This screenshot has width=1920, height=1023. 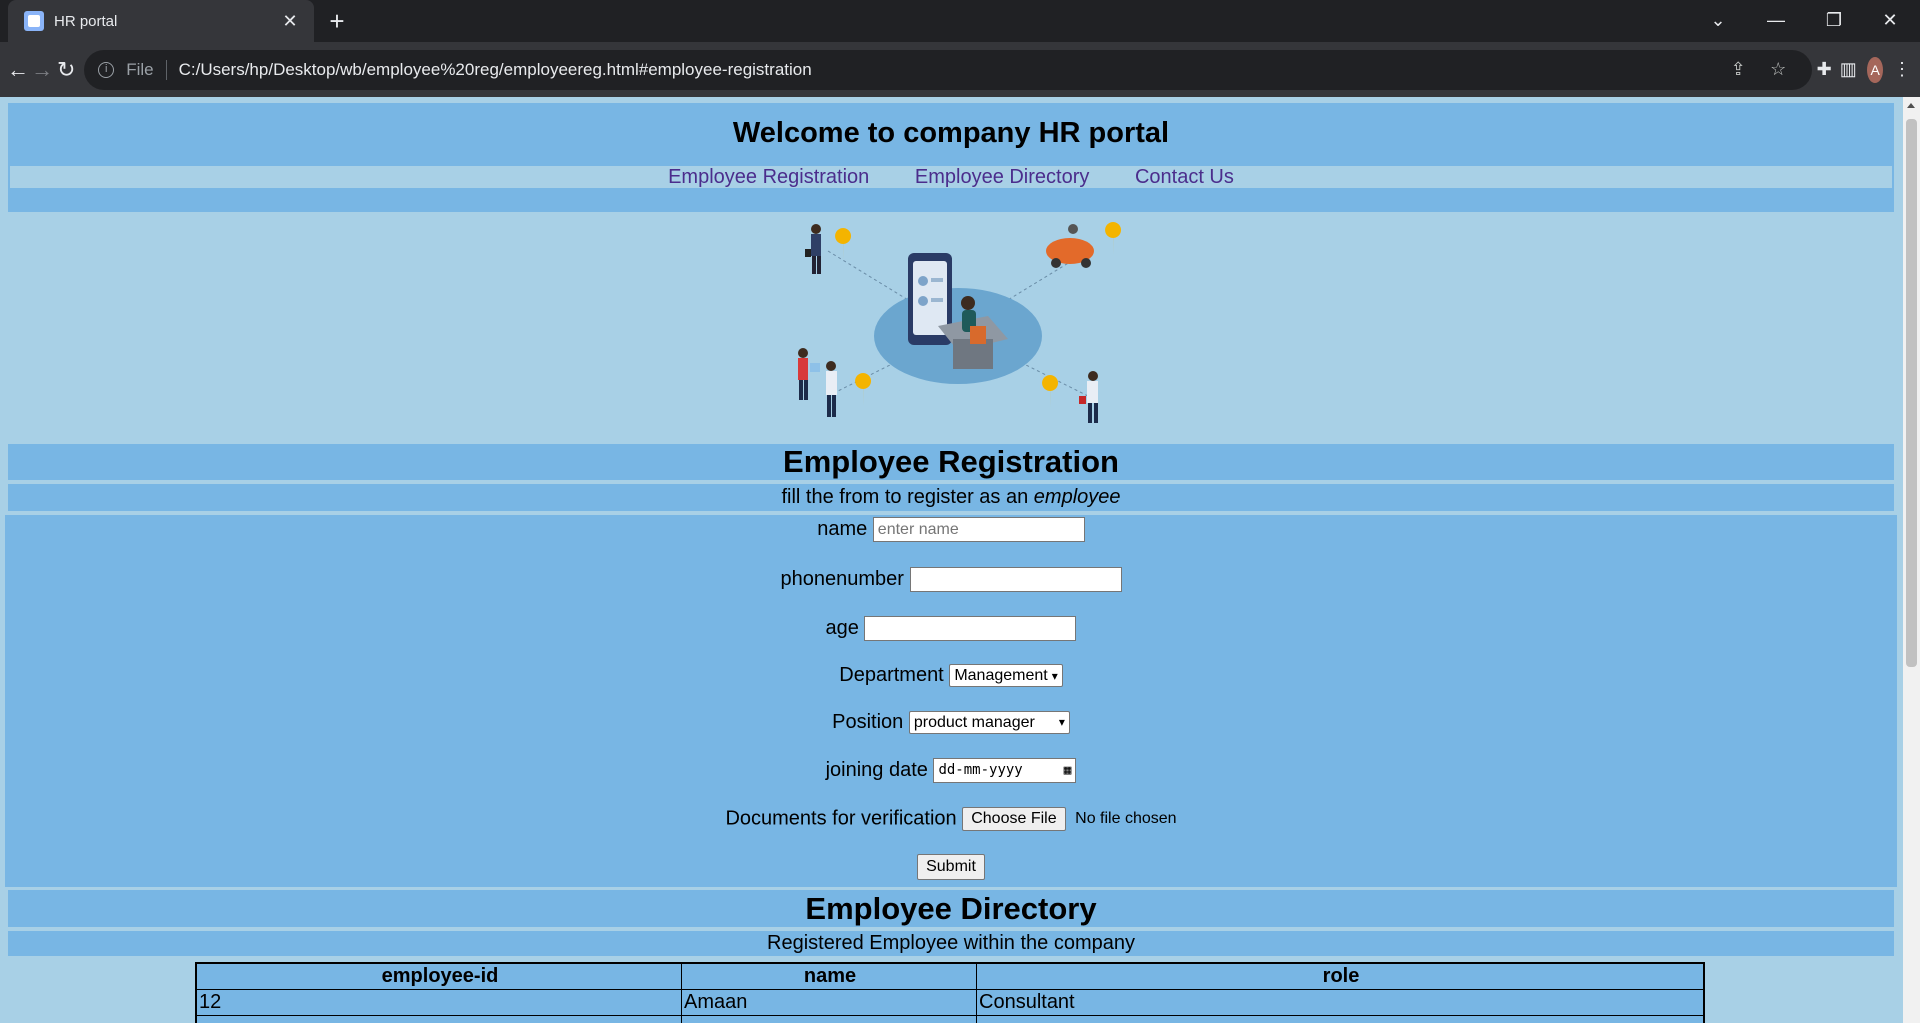 I want to click on info-icon: i, so click(x=106, y=69).